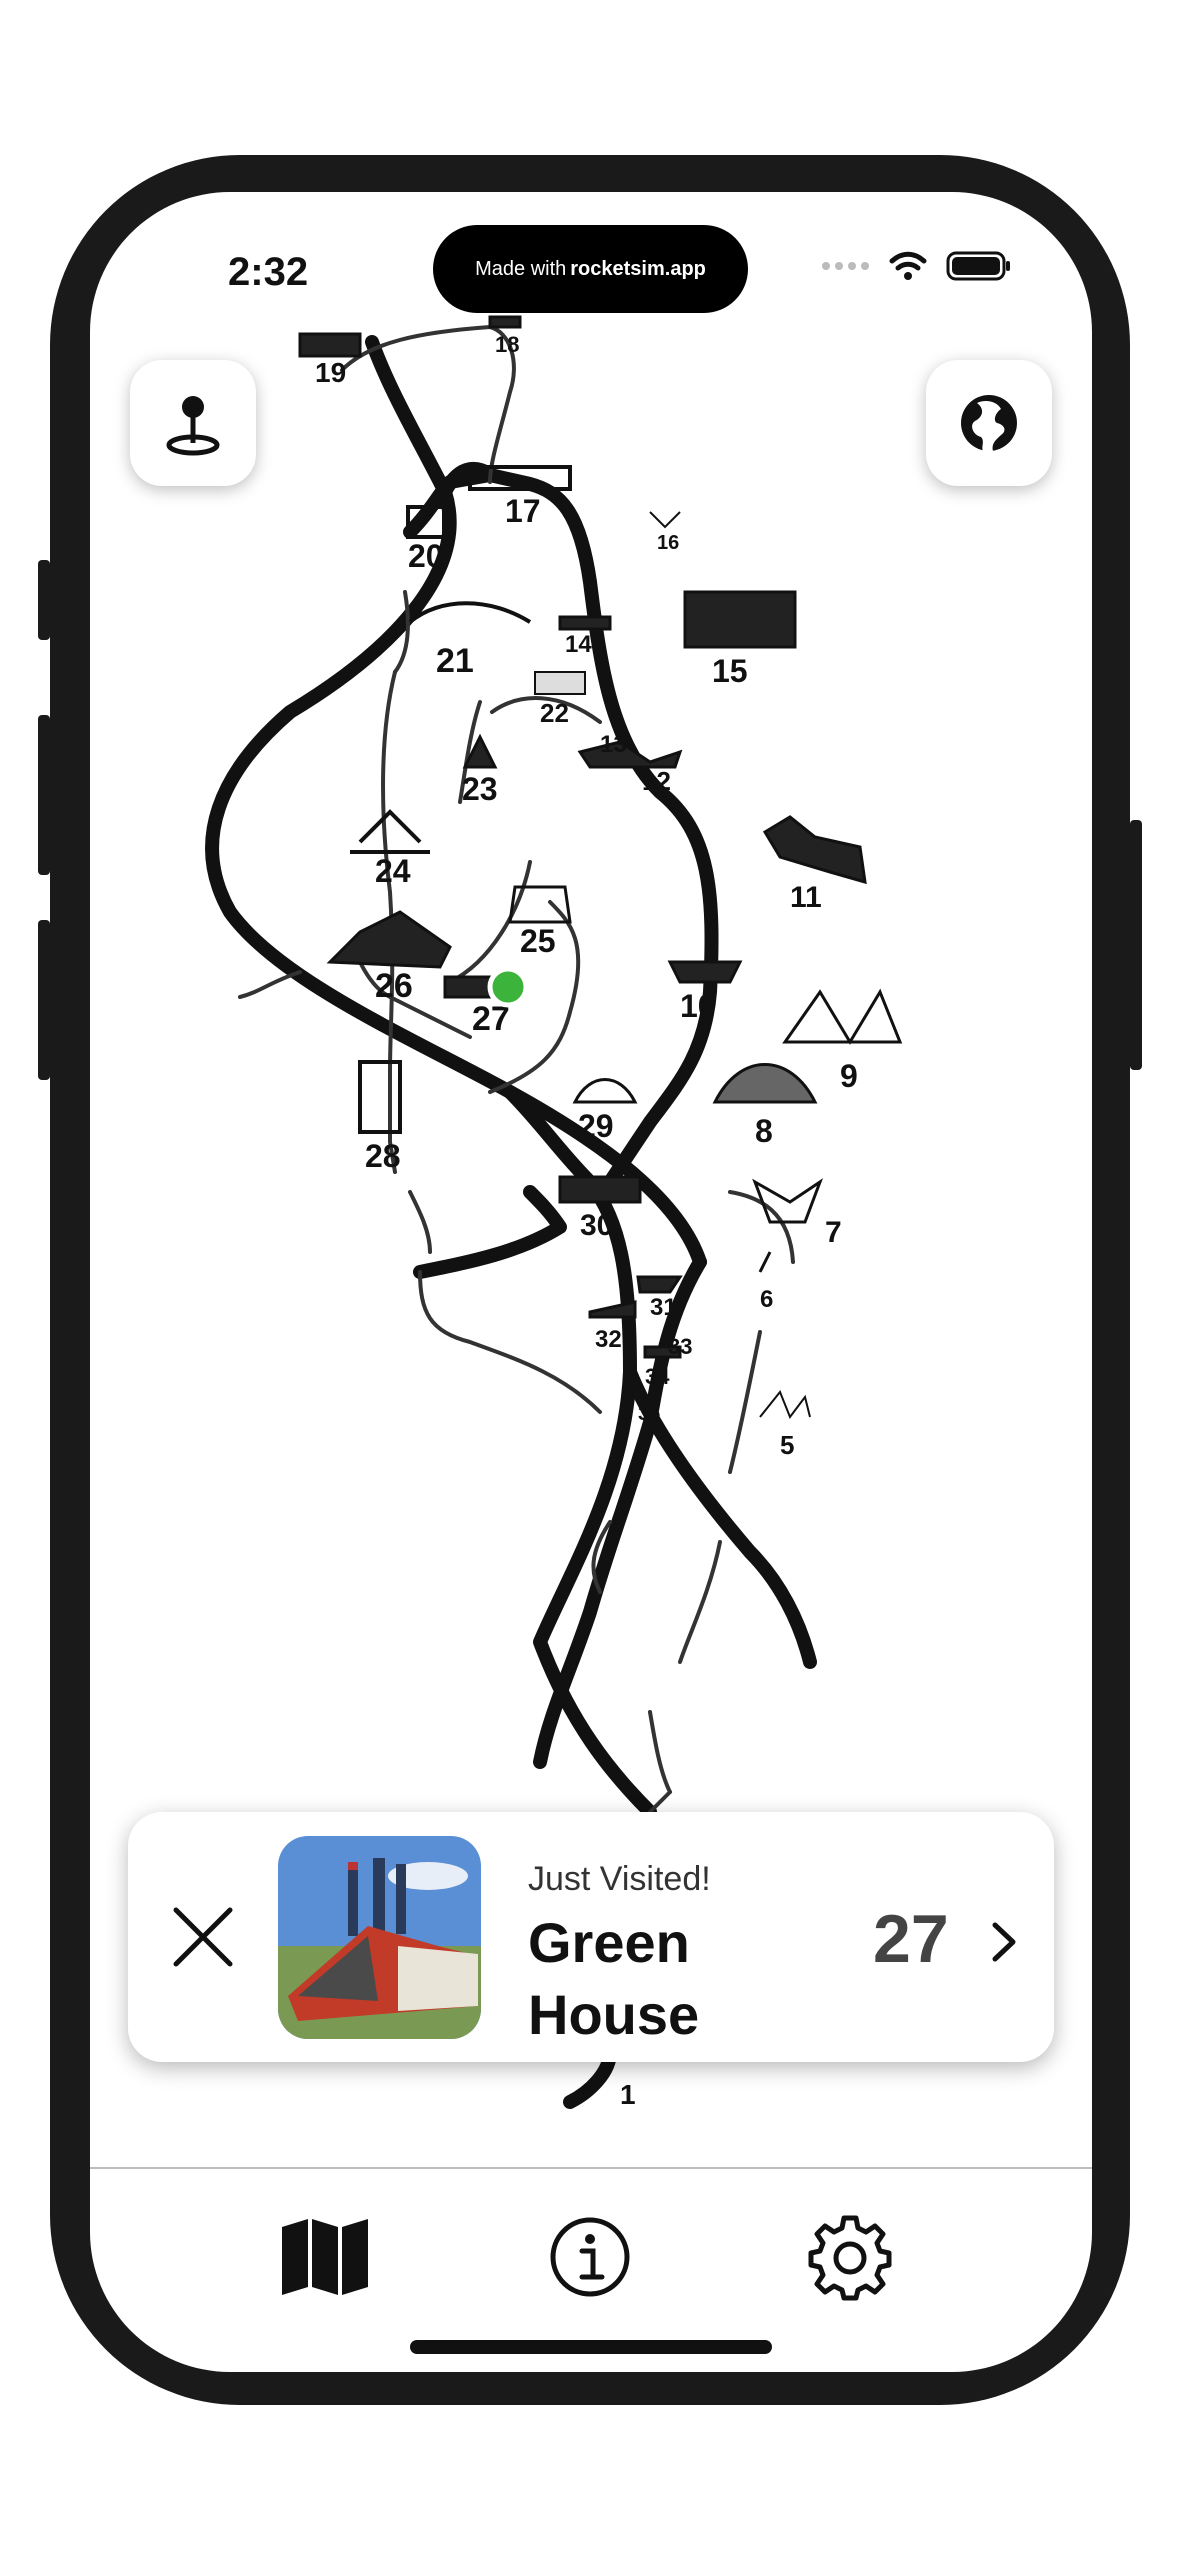 The height and width of the screenshot is (2556, 1179). What do you see at coordinates (203, 1937) in the screenshot?
I see `close-icon` at bounding box center [203, 1937].